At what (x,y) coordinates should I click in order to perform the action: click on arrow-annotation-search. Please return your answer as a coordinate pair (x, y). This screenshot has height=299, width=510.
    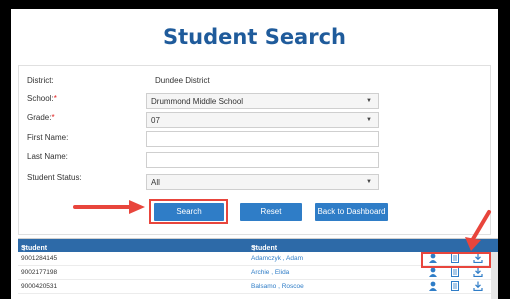
    Looking at the image, I should click on (109, 207).